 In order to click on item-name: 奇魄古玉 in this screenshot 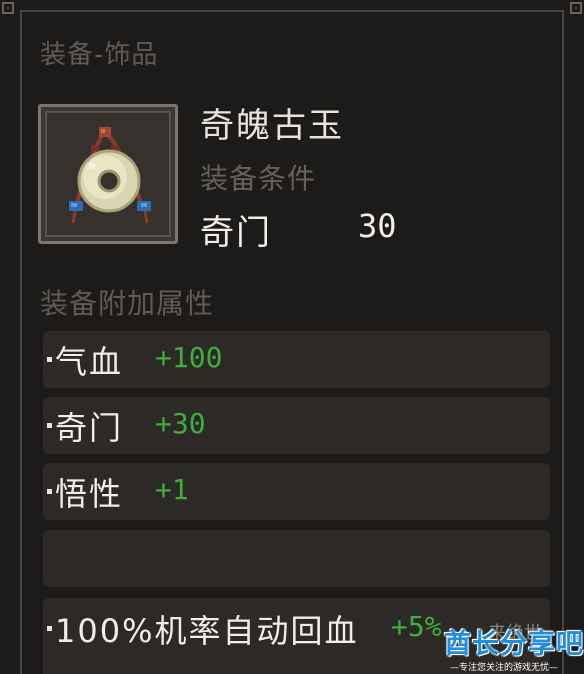, I will do `click(272, 126)`.